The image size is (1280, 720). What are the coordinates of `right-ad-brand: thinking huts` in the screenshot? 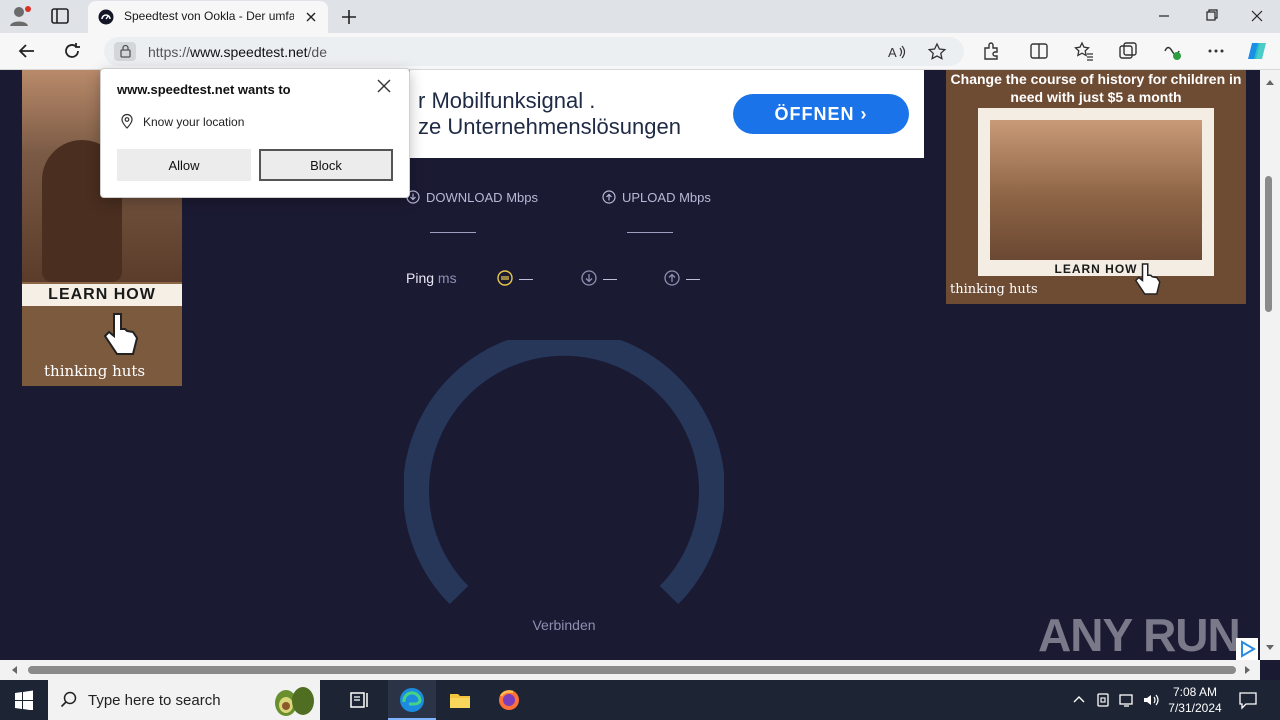 It's located at (994, 289).